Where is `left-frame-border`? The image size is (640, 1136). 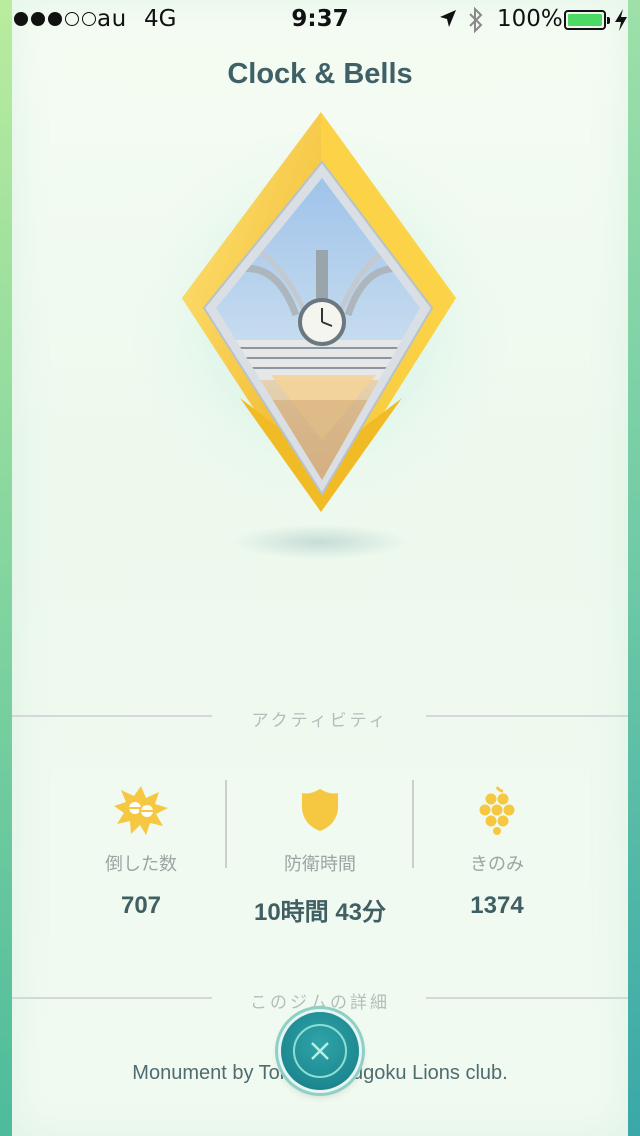
left-frame-border is located at coordinates (6, 568).